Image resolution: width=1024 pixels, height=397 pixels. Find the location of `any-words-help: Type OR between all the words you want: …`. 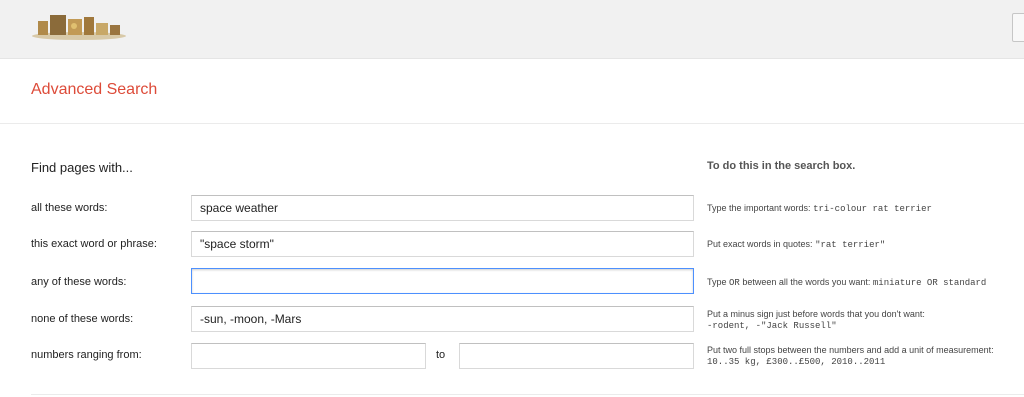

any-words-help: Type OR between all the words you want: … is located at coordinates (847, 282).